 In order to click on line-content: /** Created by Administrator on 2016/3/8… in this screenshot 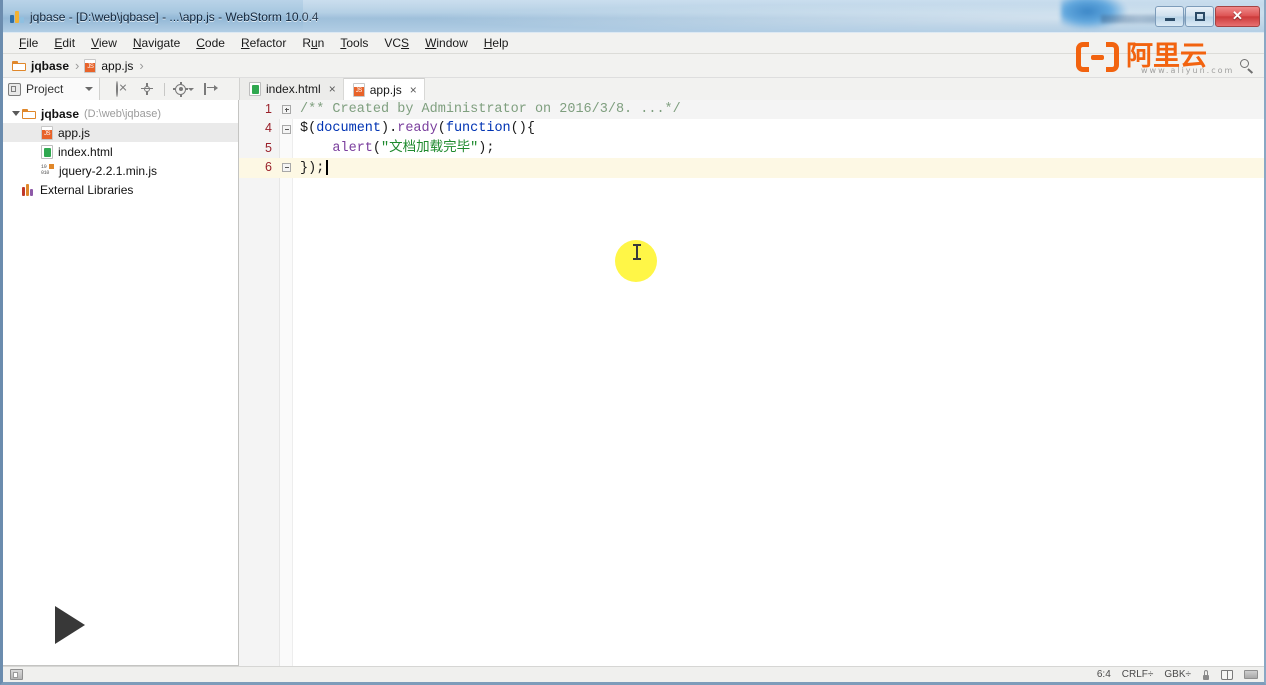, I will do `click(487, 109)`.